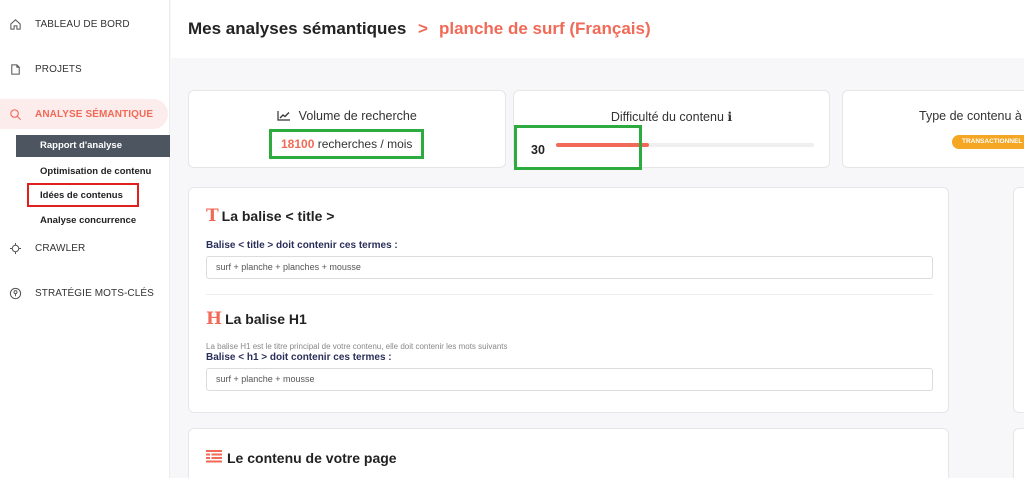  I want to click on nav-label: ANALYSE SÉMANTIQUE, so click(94, 114).